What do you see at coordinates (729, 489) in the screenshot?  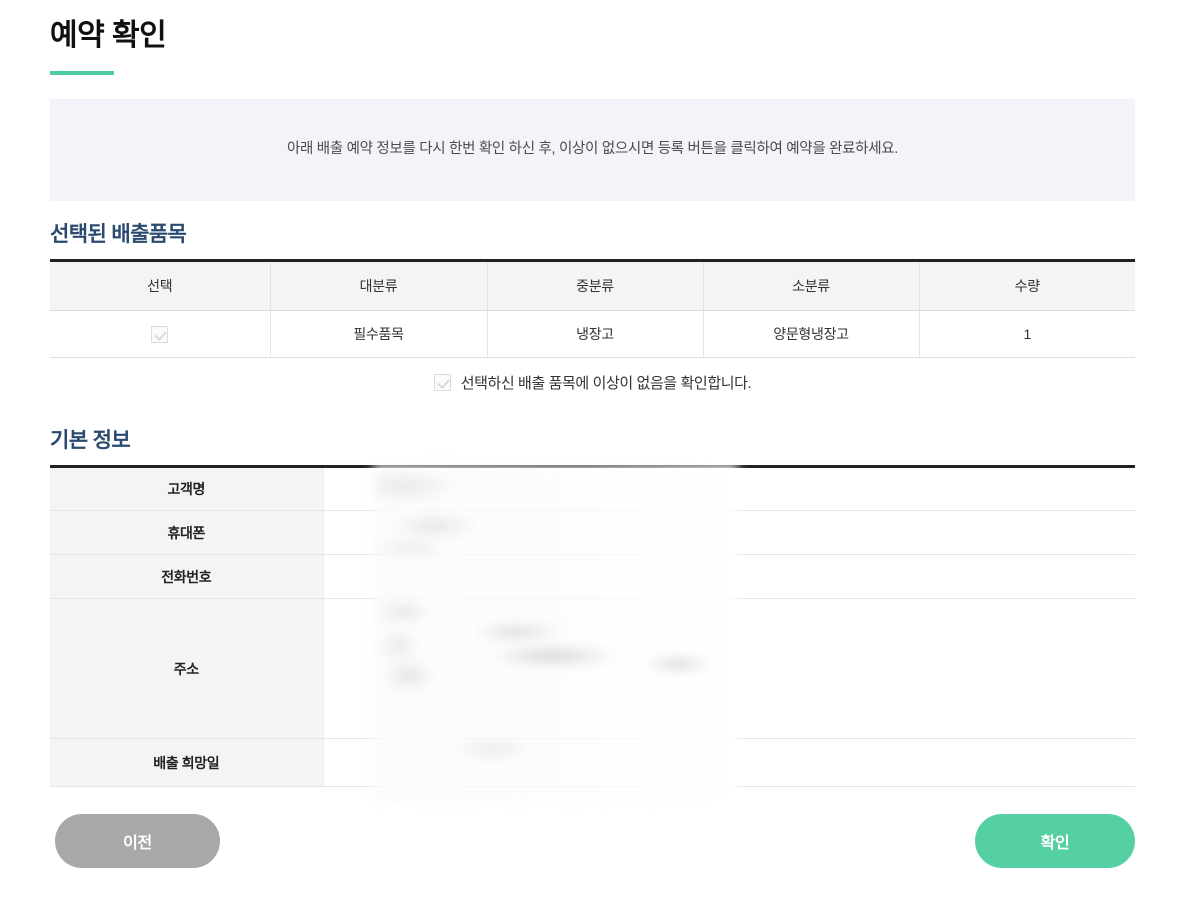 I see `info-value-customer-name` at bounding box center [729, 489].